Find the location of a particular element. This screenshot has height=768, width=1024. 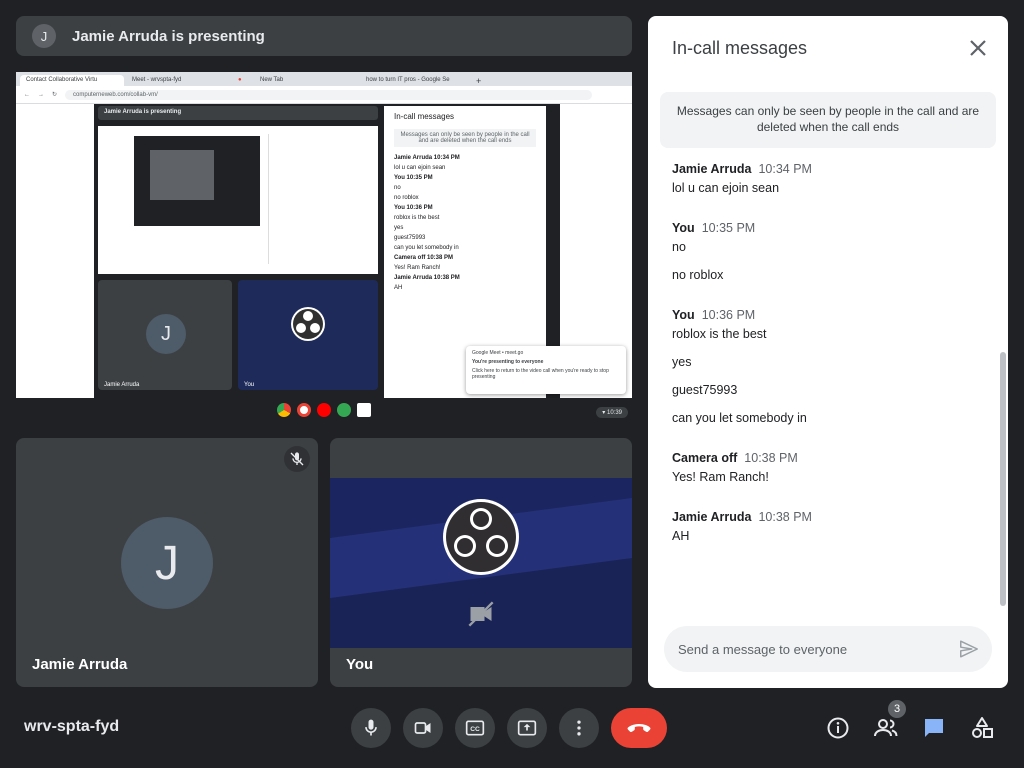

camera-button is located at coordinates (423, 728).